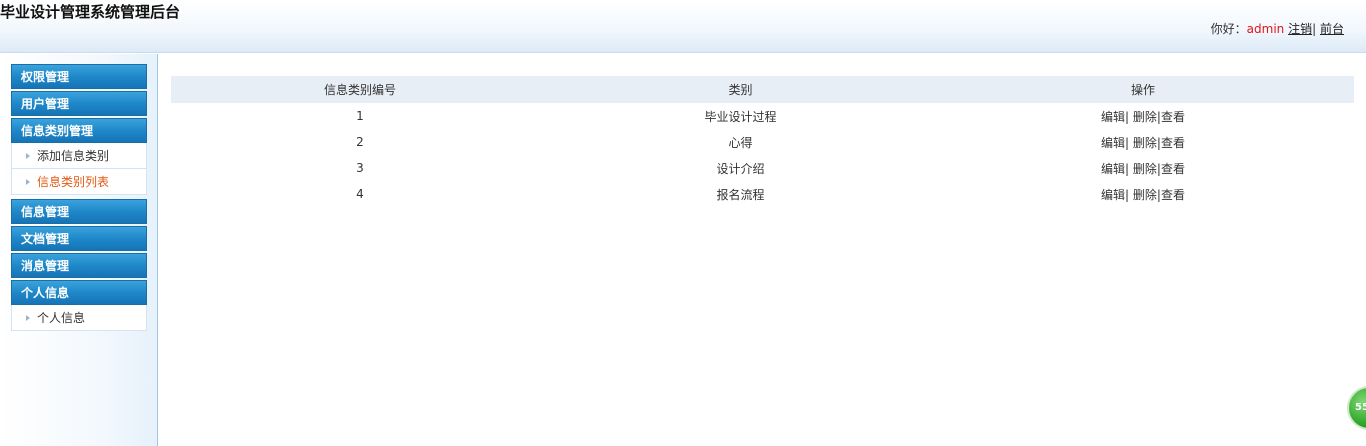  I want to click on menu-info-category: 信息类别管理, so click(79, 130).